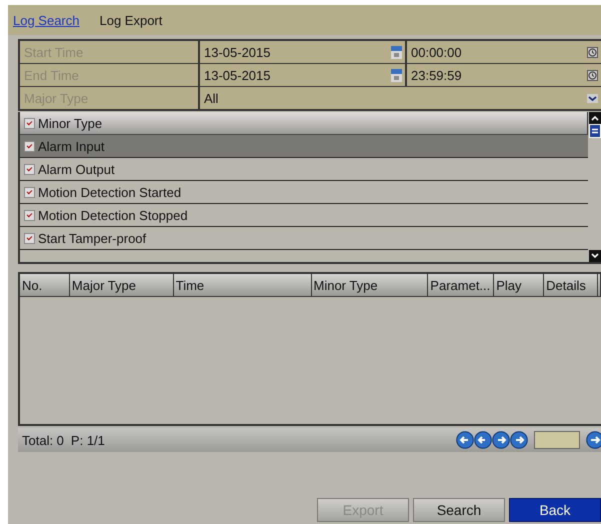 This screenshot has width=601, height=524. What do you see at coordinates (43, 440) in the screenshot?
I see `total-count: Total: 0` at bounding box center [43, 440].